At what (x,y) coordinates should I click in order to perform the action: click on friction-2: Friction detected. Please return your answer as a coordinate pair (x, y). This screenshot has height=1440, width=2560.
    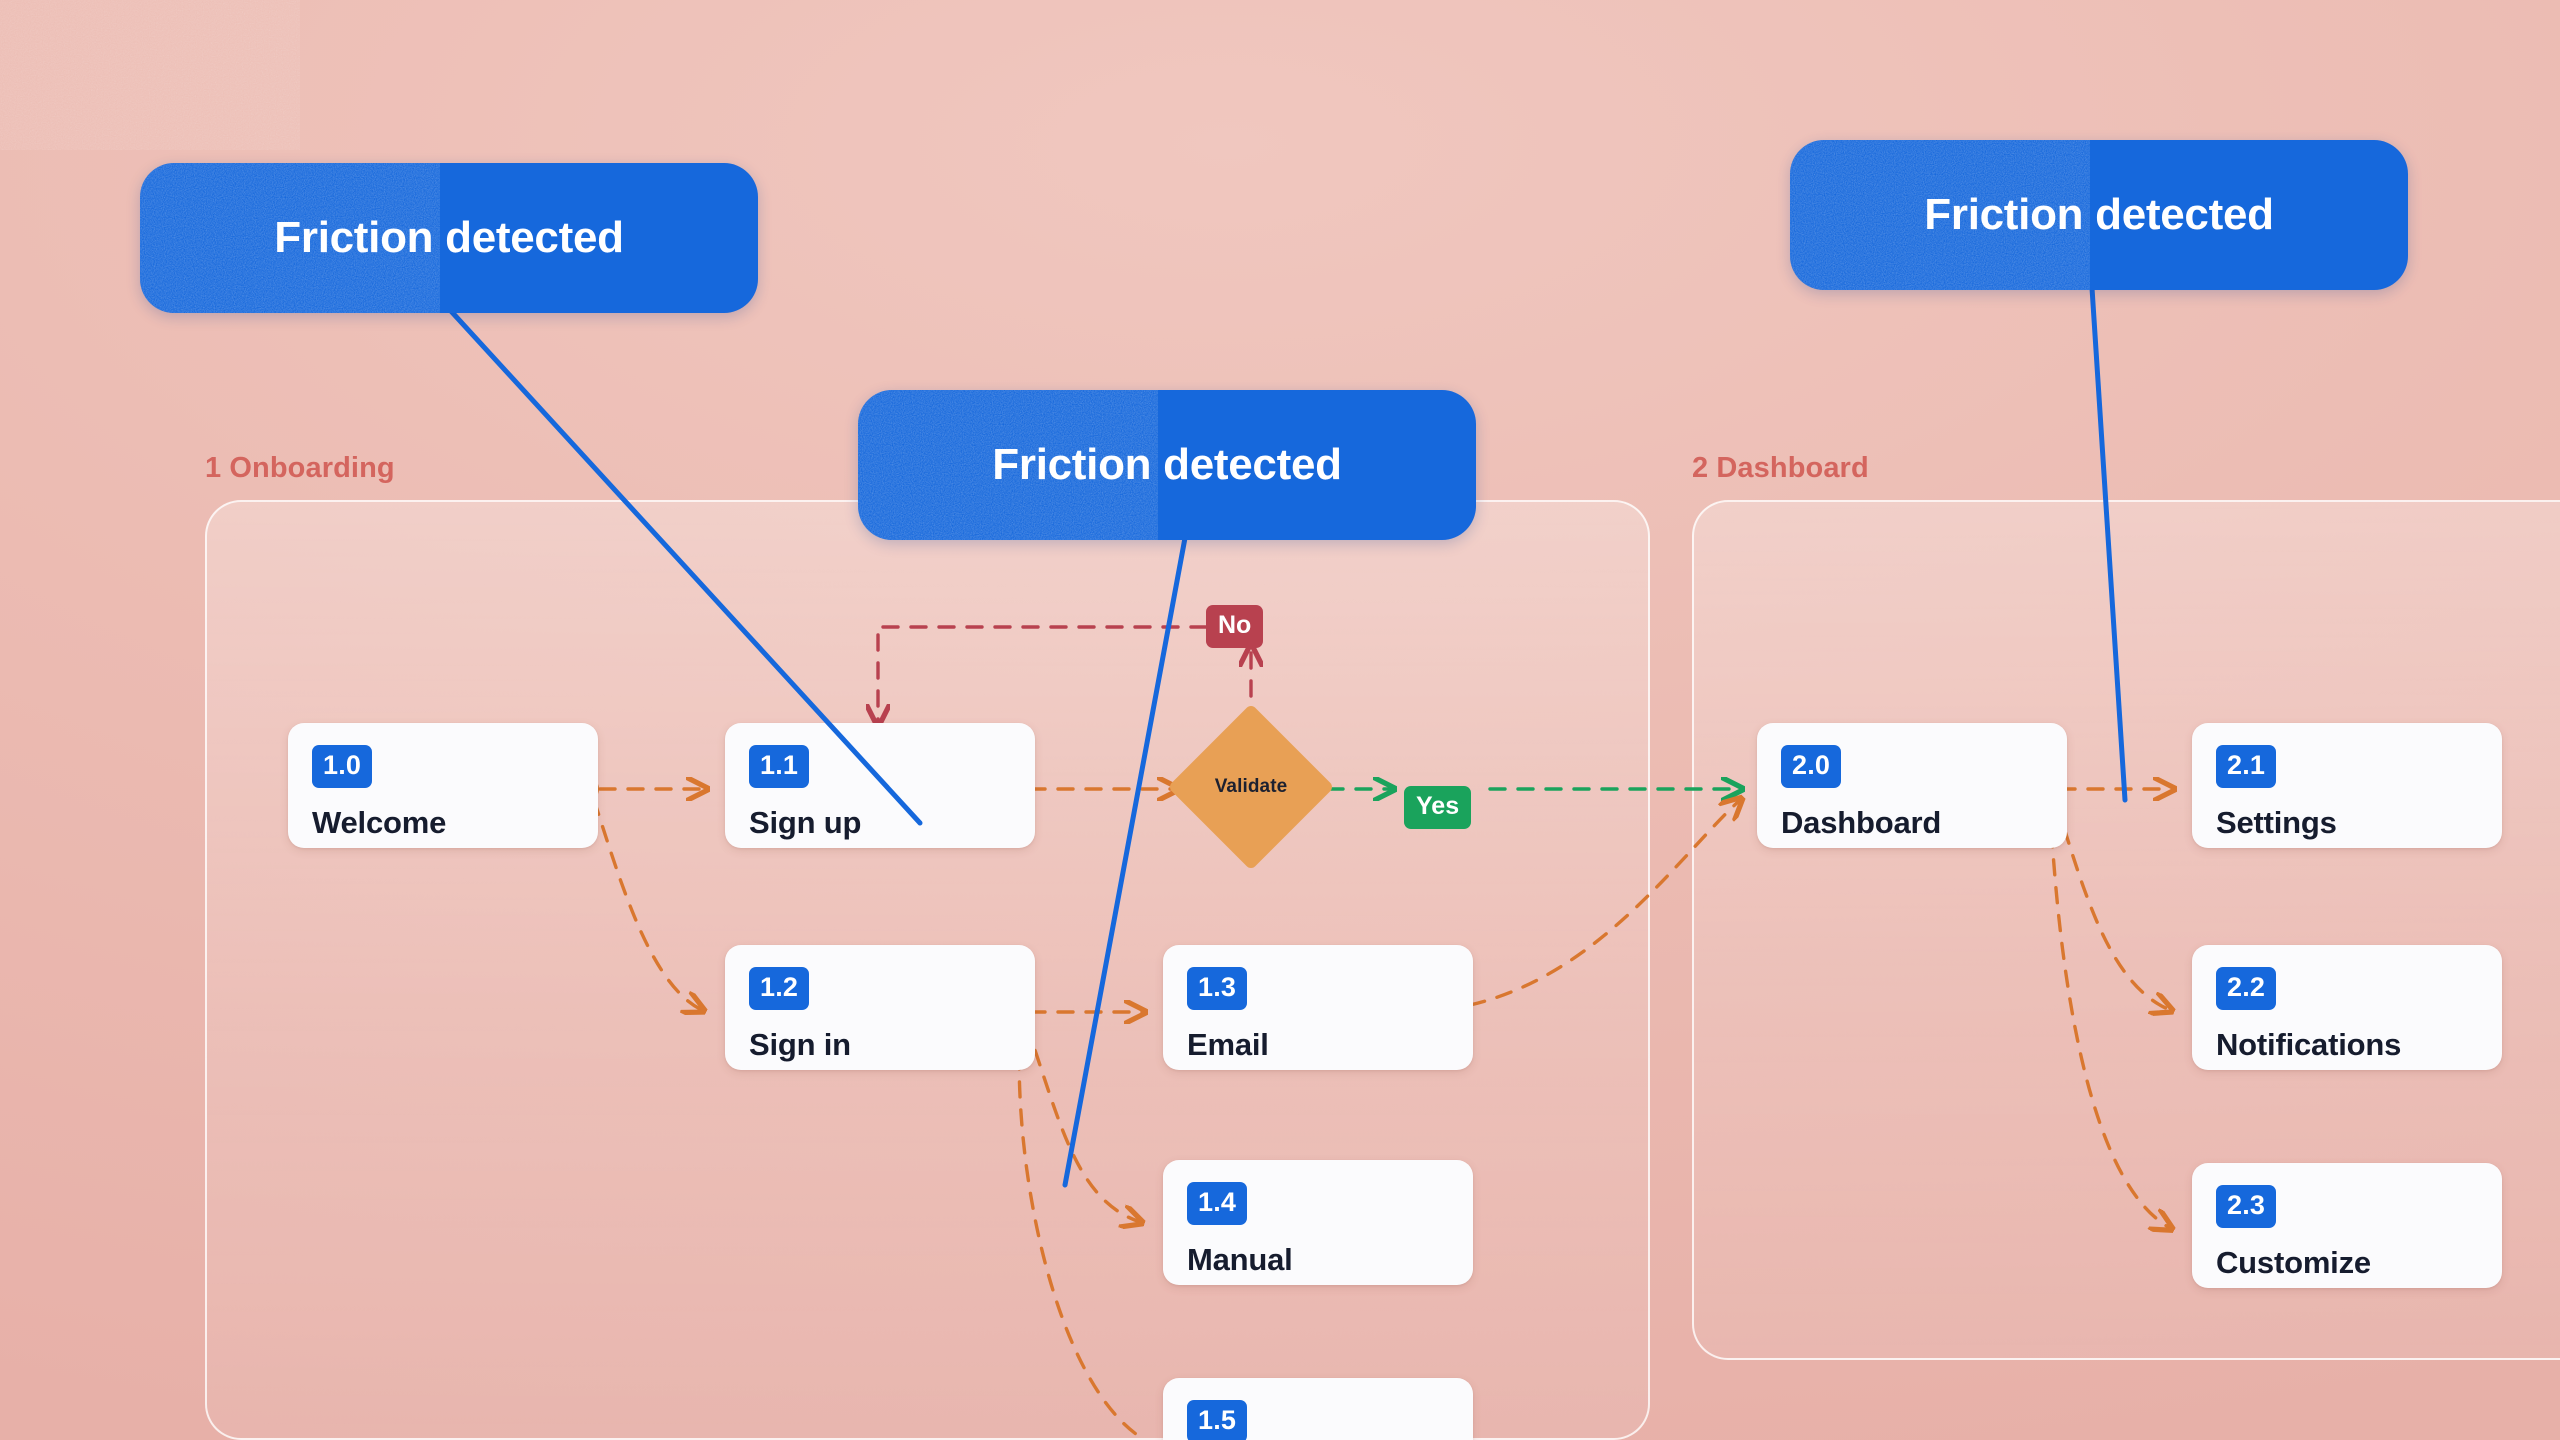
    Looking at the image, I should click on (1167, 465).